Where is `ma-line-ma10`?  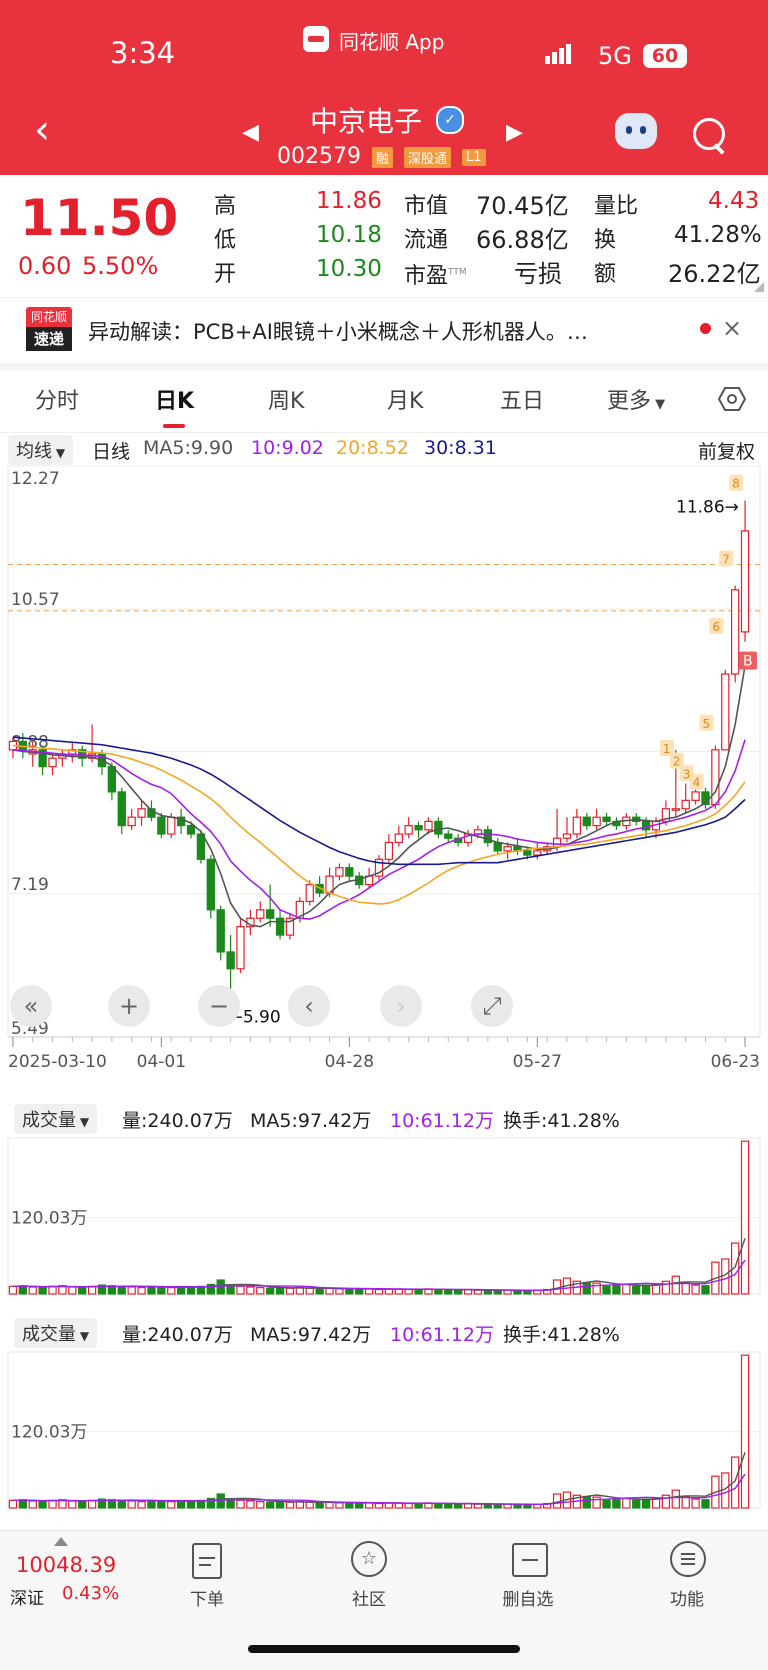 ma-line-ma10 is located at coordinates (379, 829).